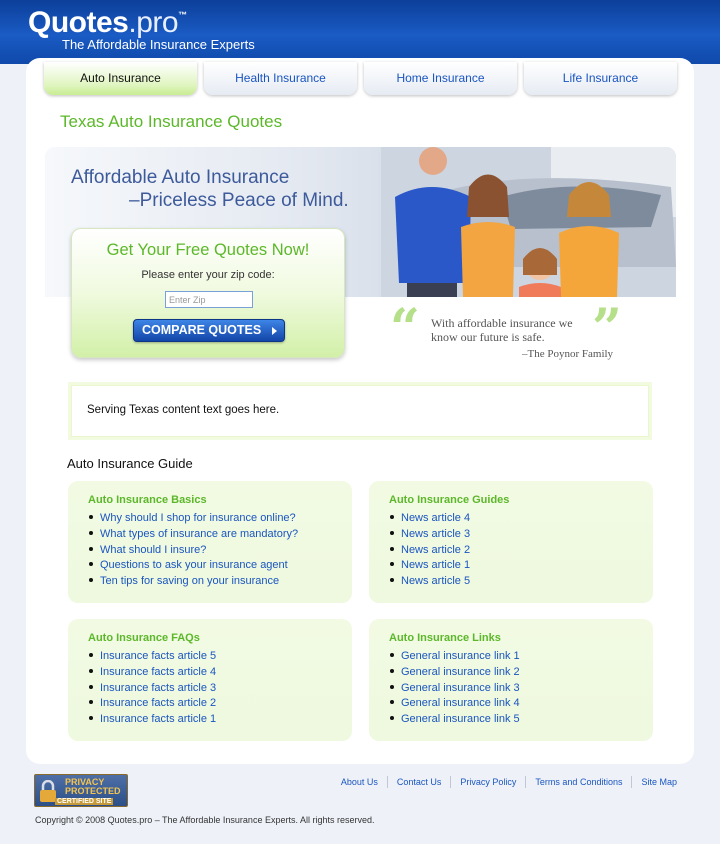  I want to click on article-link: Why should I shop for insurance online?, so click(198, 518).